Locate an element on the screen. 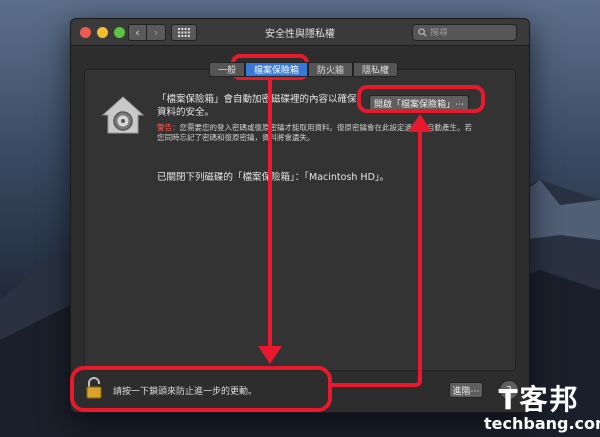 The image size is (600, 437). title-bar: ‹ › 安全性與隱私權 is located at coordinates (300, 32).